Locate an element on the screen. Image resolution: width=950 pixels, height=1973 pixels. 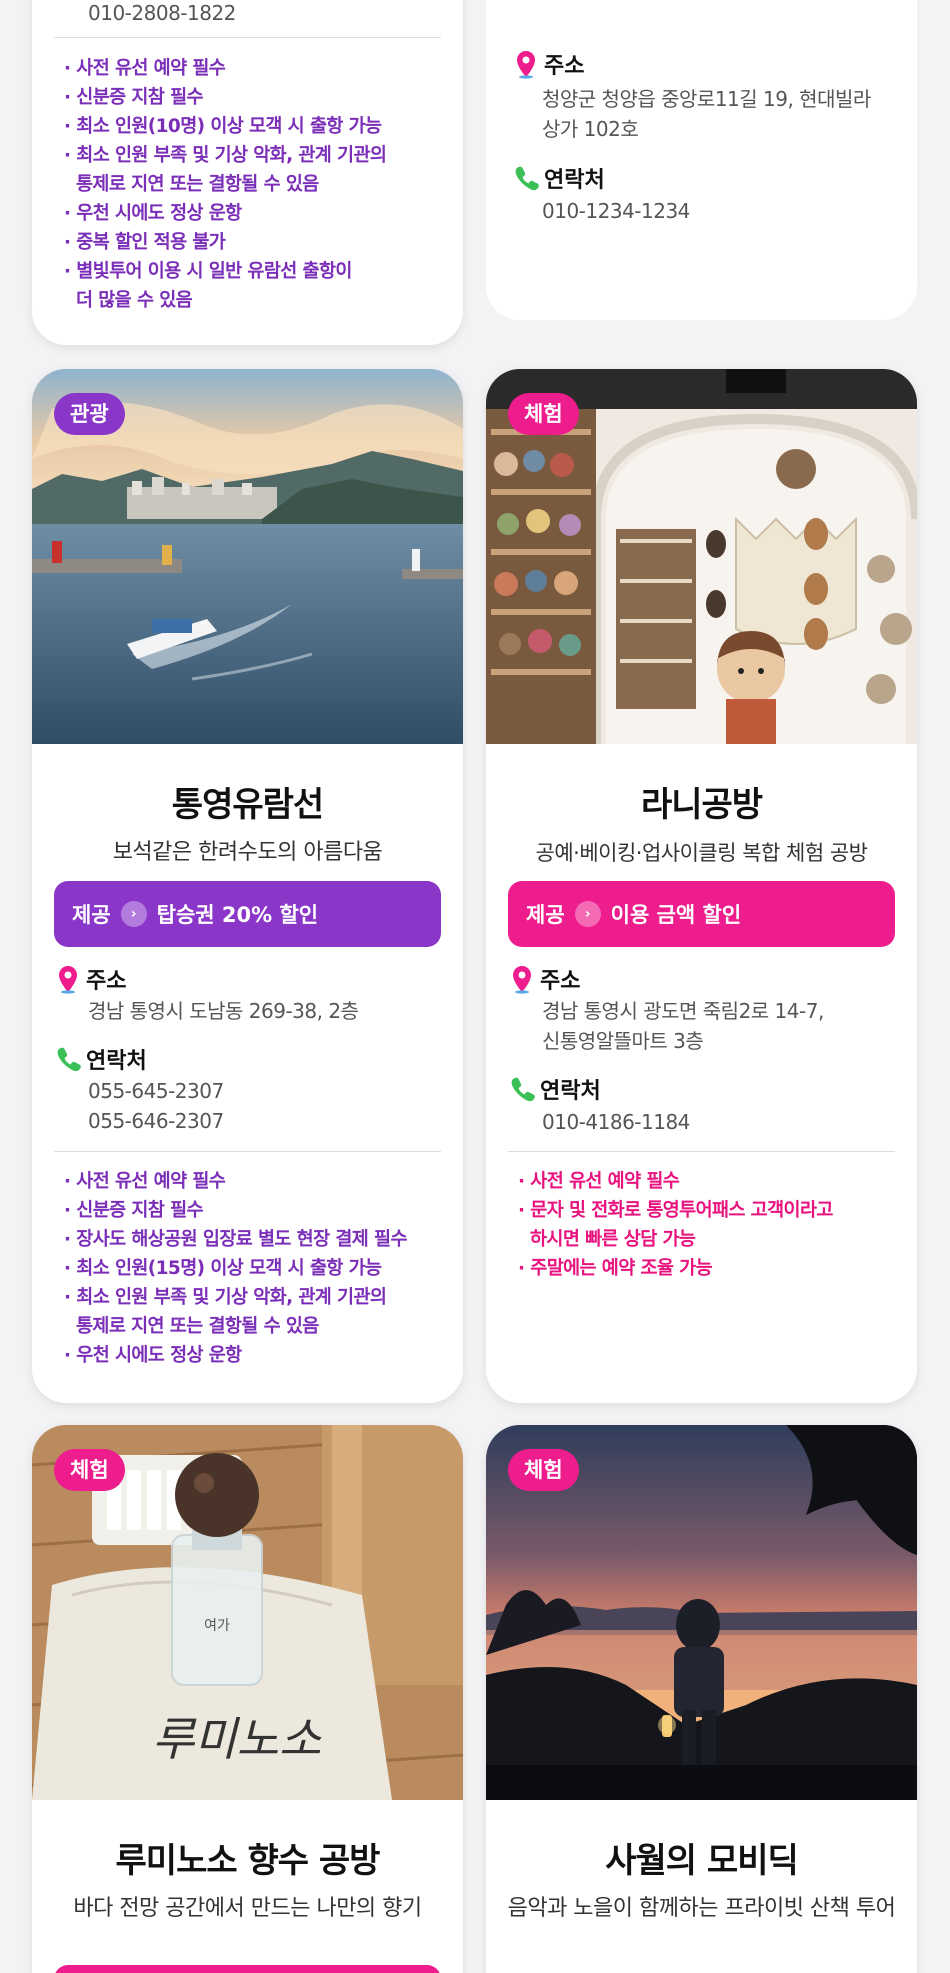
note-item: 별빛투어 이용 시 일반 유람선 출항이 더 많을 수 있음 is located at coordinates (254, 286).